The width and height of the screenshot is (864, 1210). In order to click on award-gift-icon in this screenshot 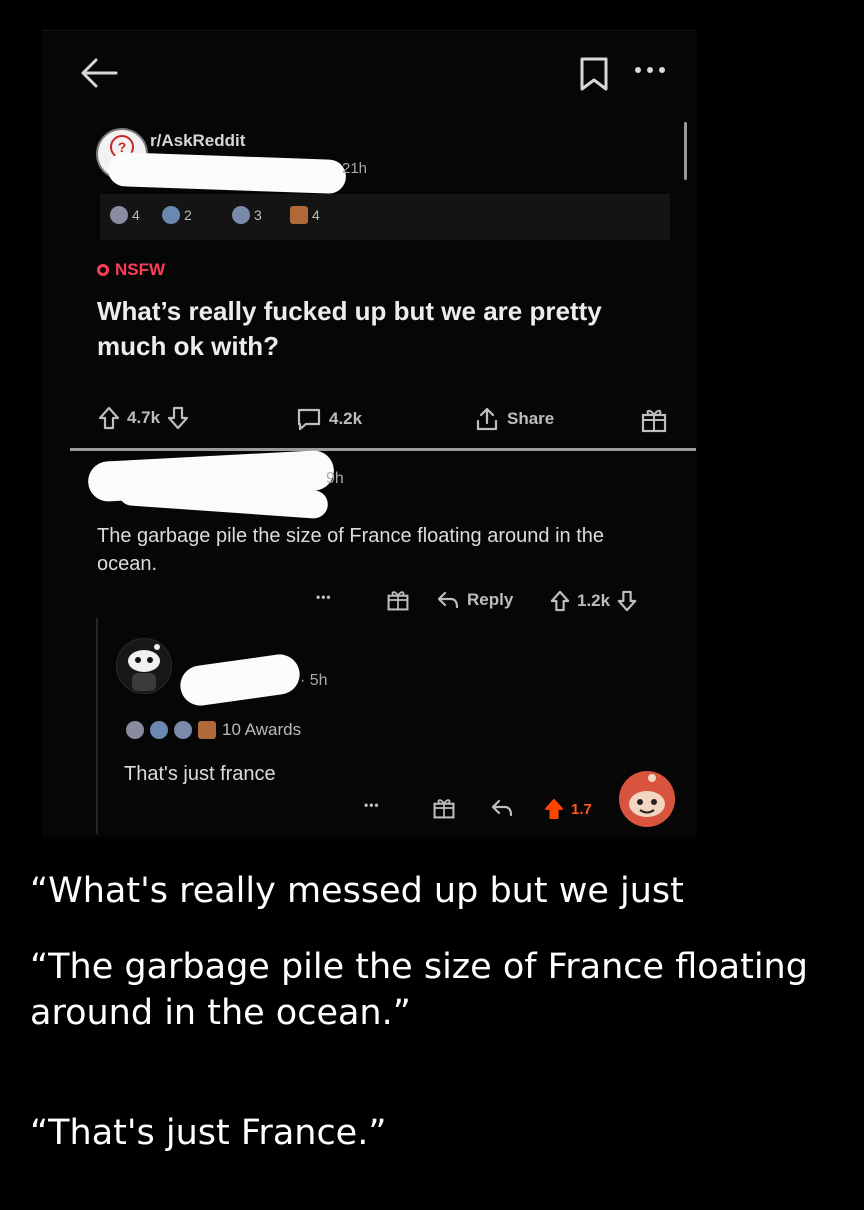, I will do `click(654, 420)`.